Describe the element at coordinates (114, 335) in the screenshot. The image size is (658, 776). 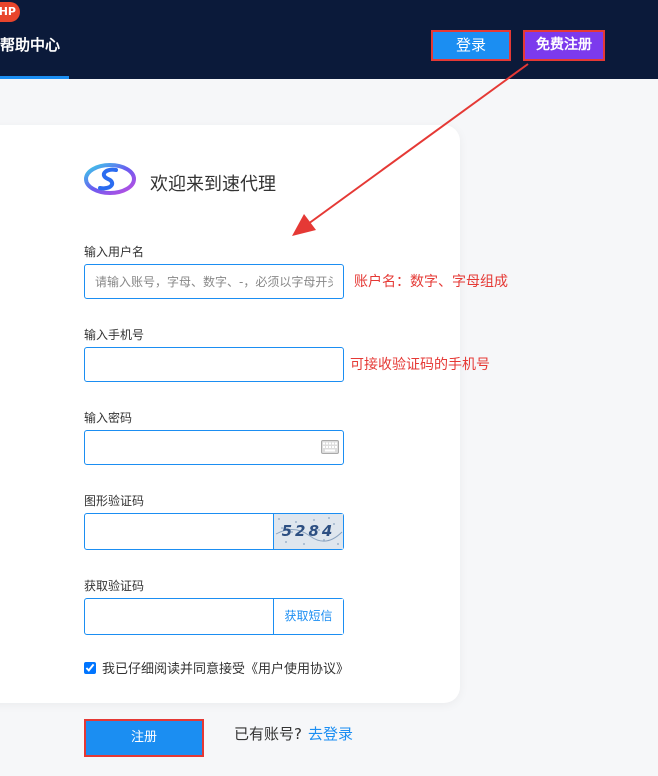
I see `phone-label: 输入手机号` at that location.